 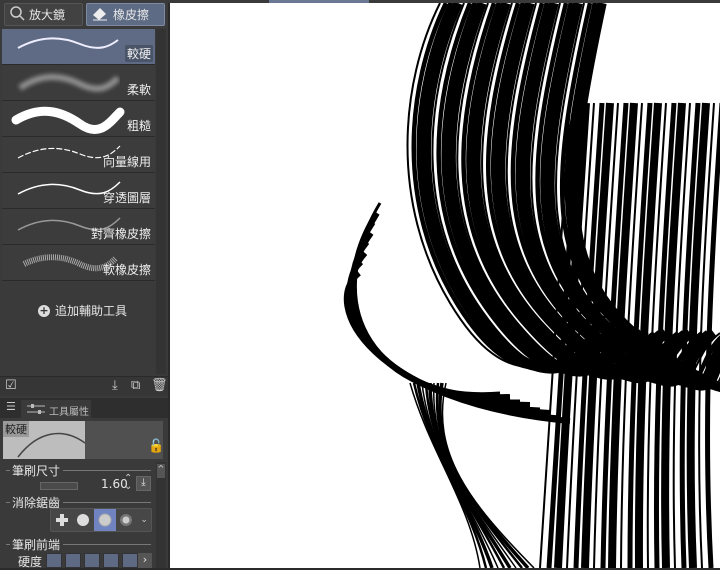 I want to click on tab-tool-property: 工具屬性, so click(x=56, y=409).